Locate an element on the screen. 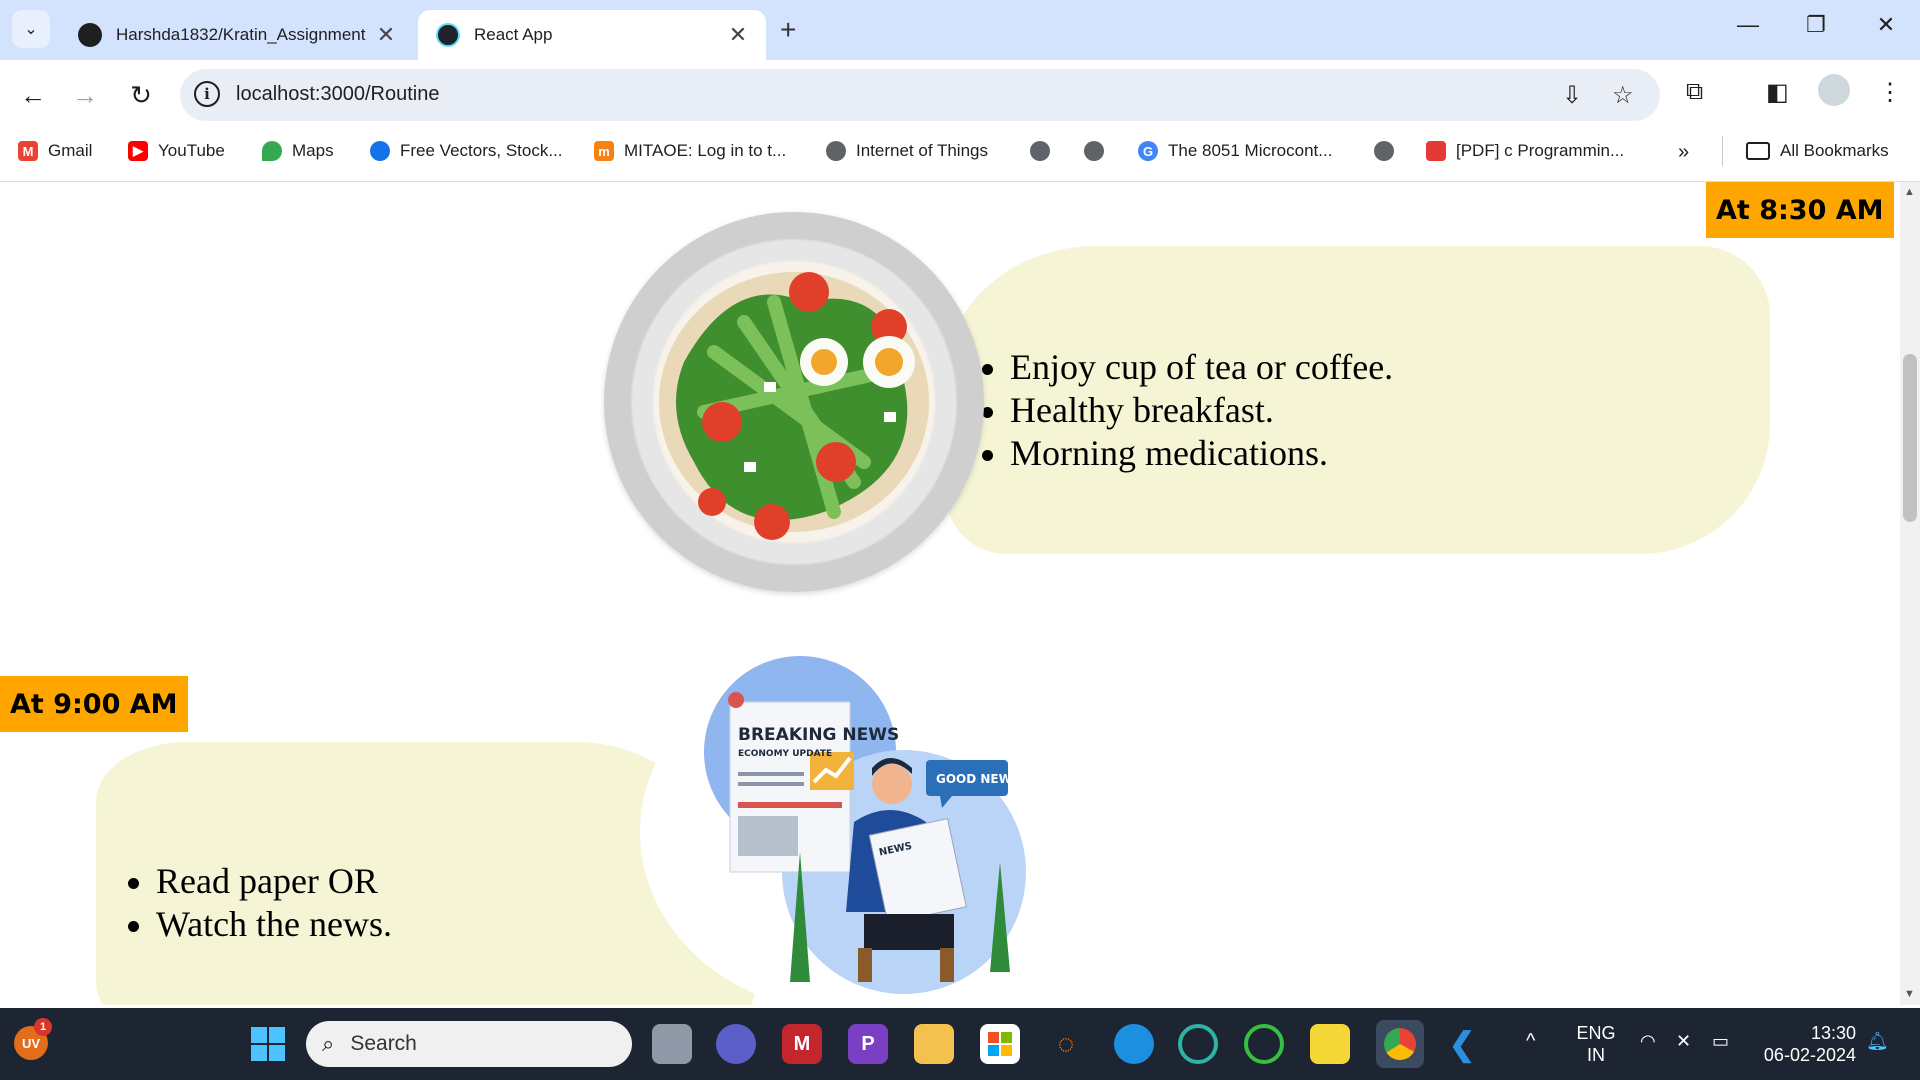 The image size is (1920, 1080). notification-count-badge: 1 is located at coordinates (43, 1027).